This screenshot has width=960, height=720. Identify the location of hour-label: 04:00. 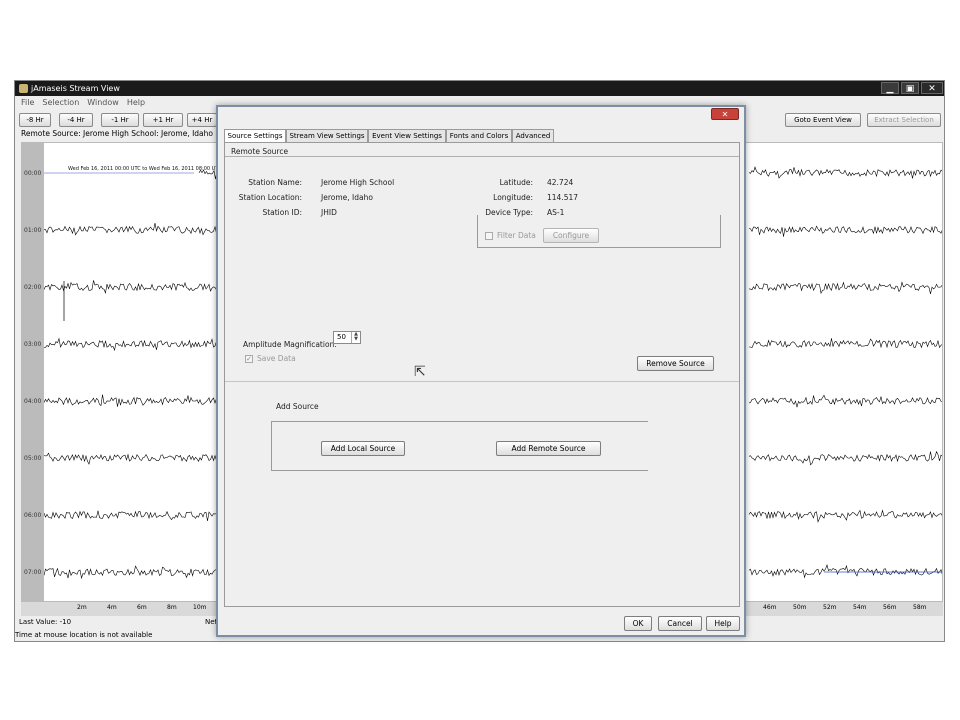
(33, 401).